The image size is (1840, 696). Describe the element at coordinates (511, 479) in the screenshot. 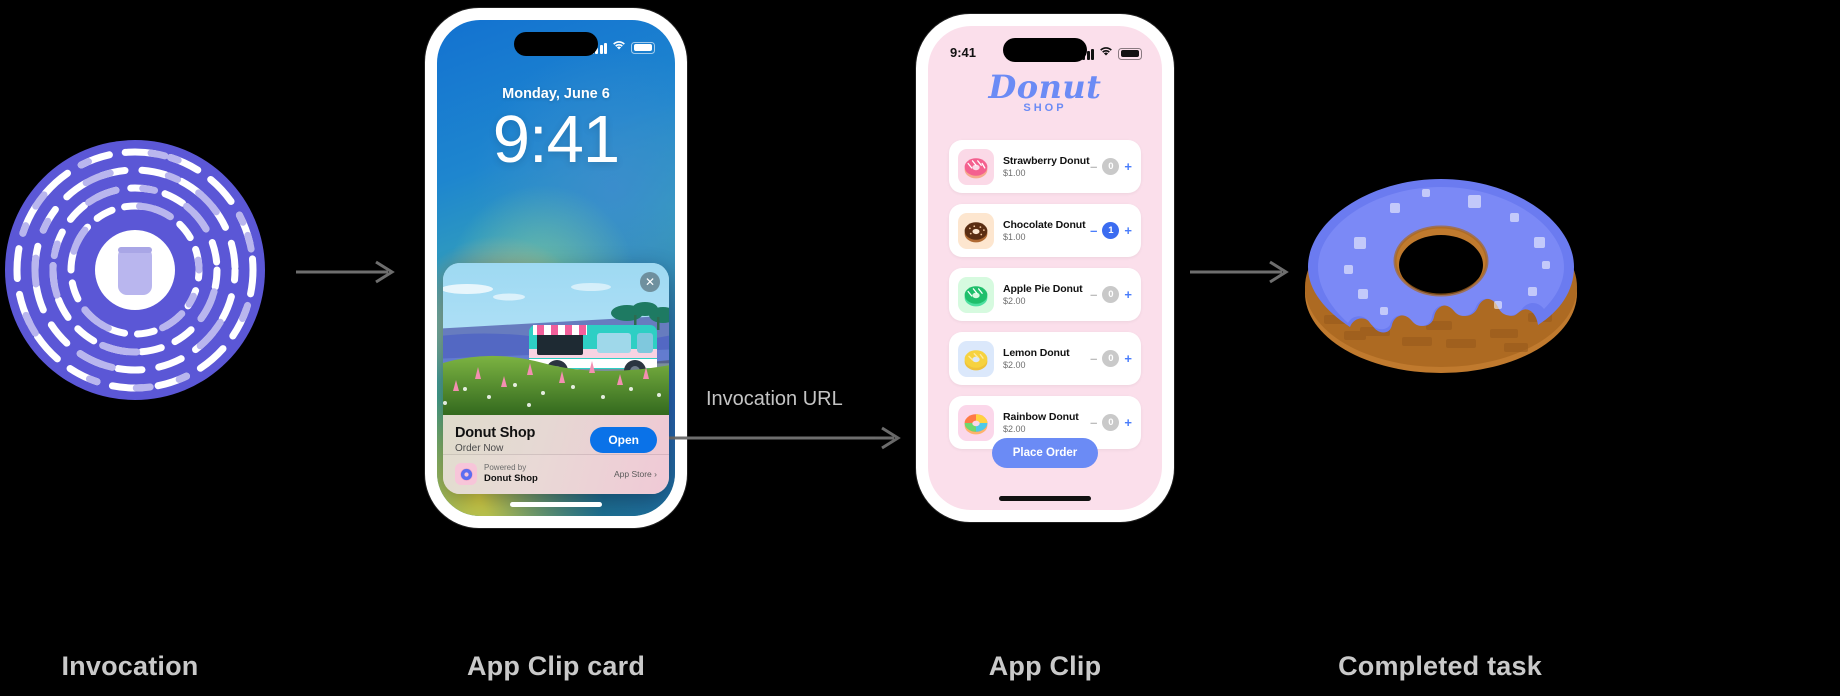

I see `developer-name: Donut Shop` at that location.